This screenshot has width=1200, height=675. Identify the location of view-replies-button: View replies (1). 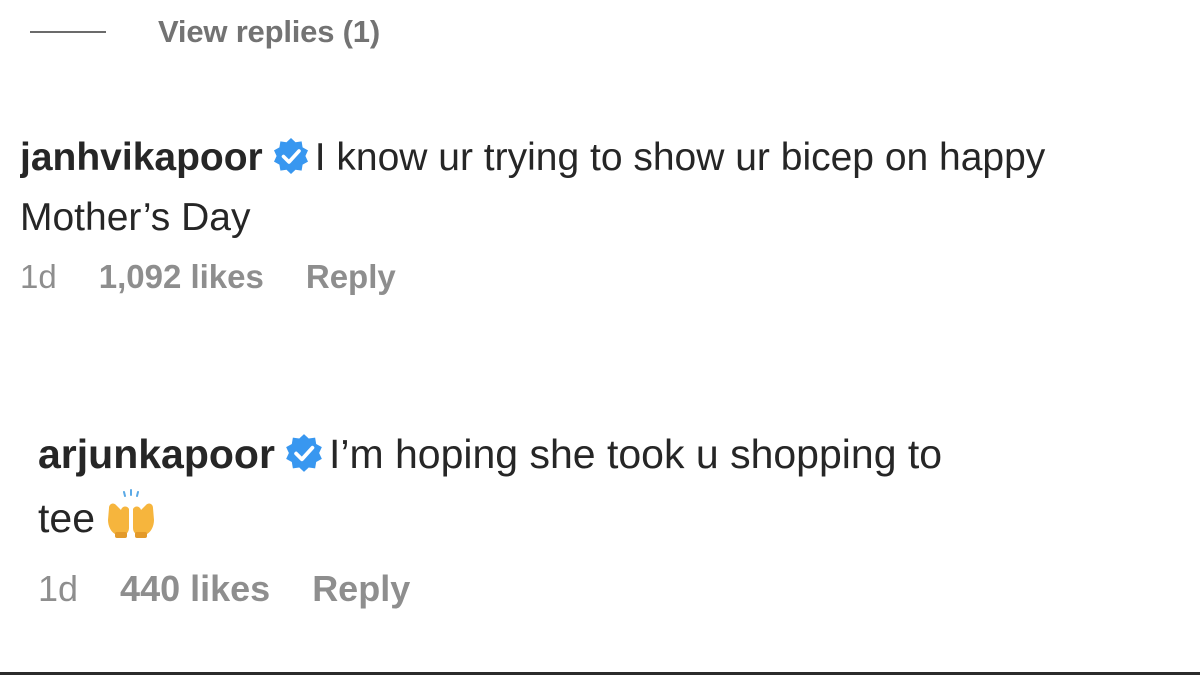
(205, 32).